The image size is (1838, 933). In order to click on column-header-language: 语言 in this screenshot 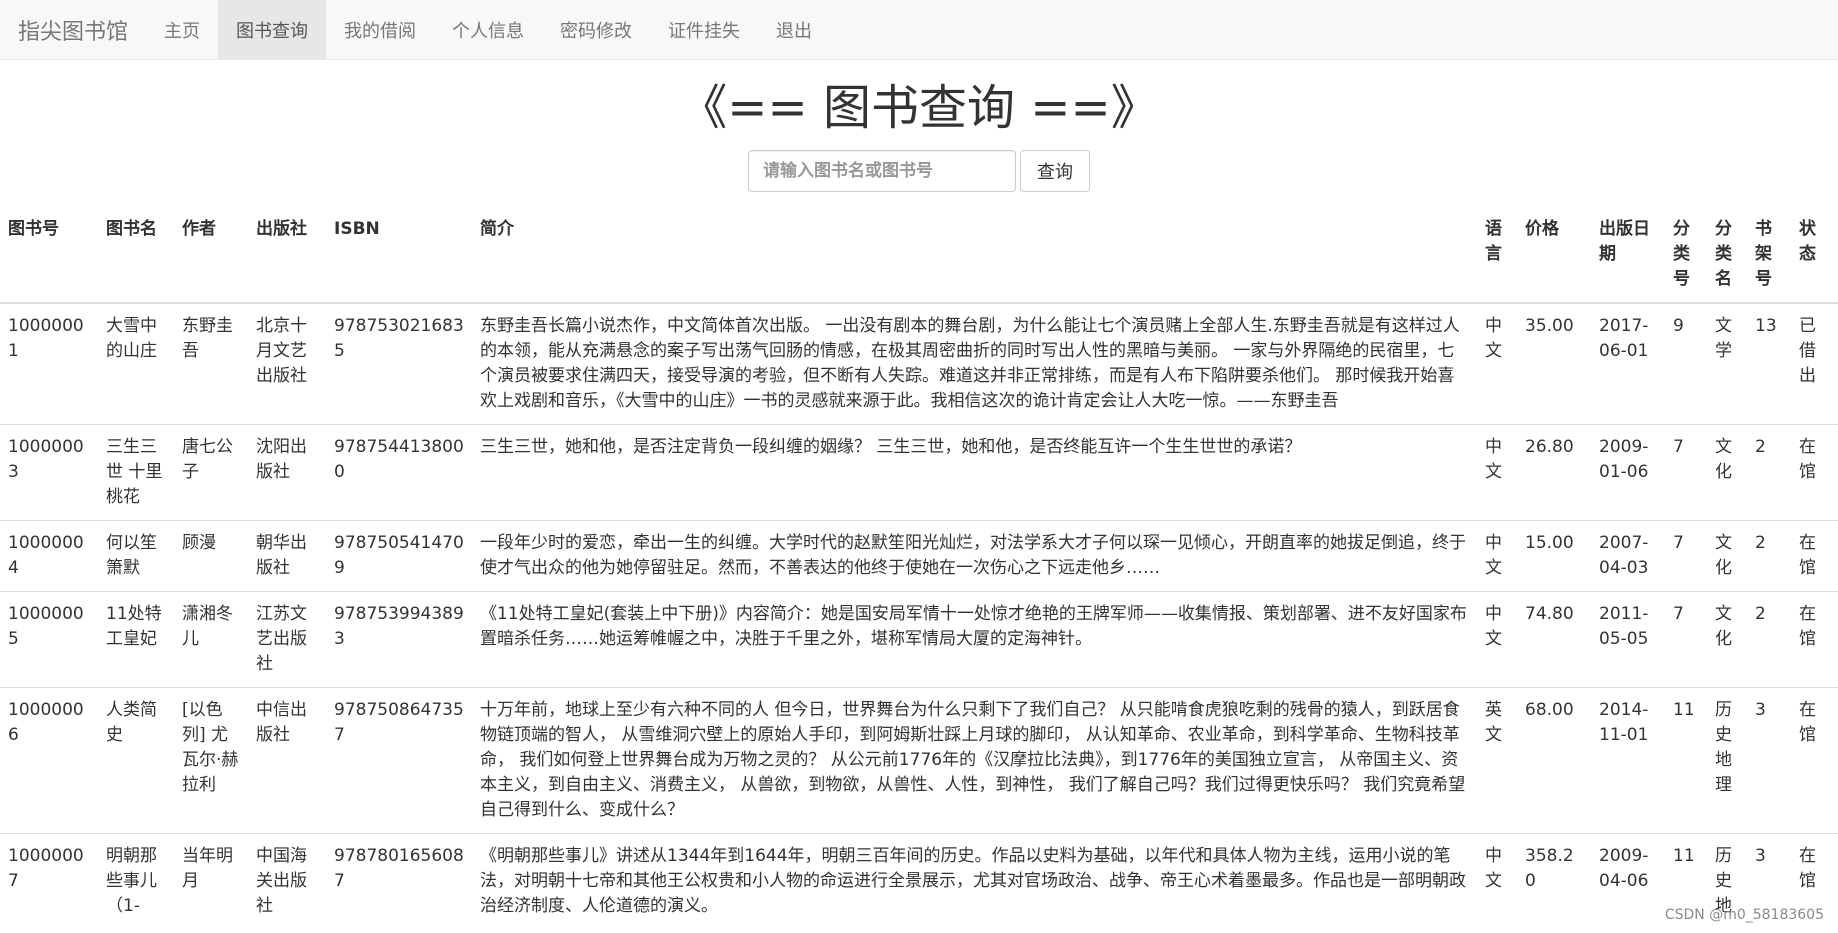, I will do `click(1497, 255)`.